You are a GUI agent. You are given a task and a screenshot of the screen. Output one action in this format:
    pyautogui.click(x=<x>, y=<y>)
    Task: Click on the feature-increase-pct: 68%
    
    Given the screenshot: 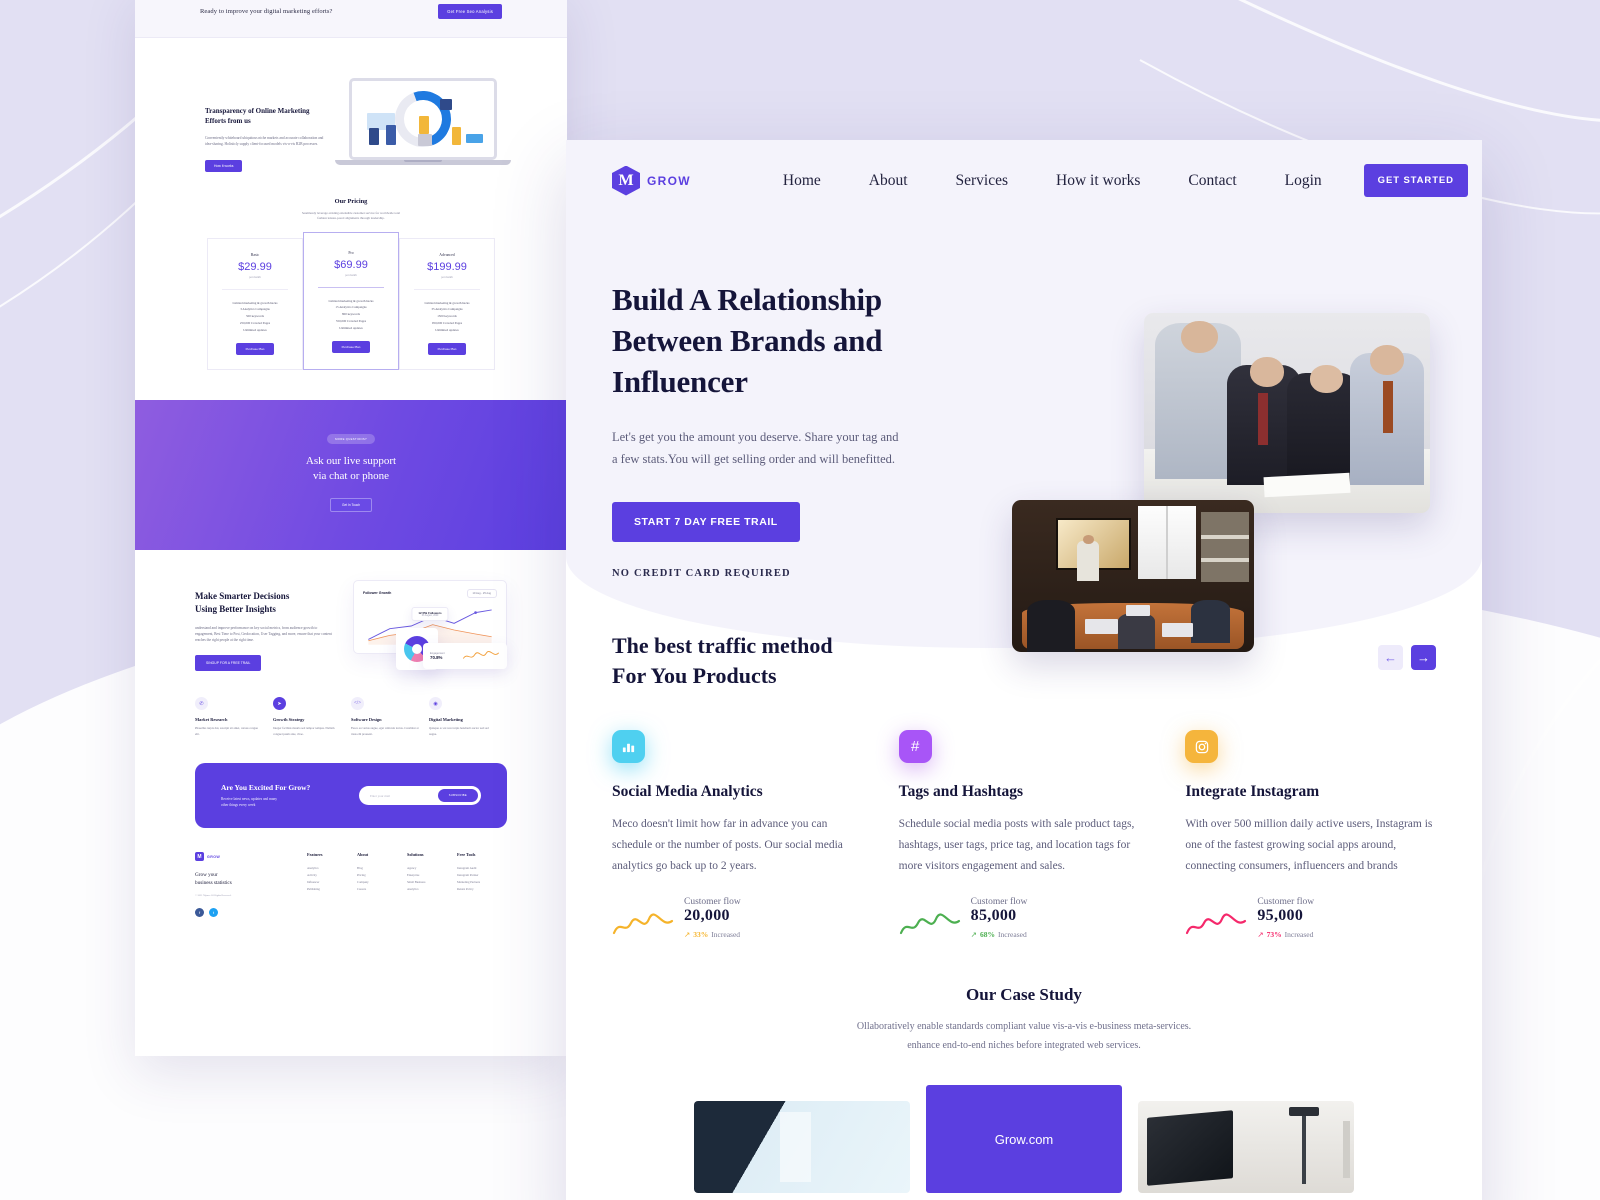 What is the action you would take?
    pyautogui.click(x=987, y=935)
    